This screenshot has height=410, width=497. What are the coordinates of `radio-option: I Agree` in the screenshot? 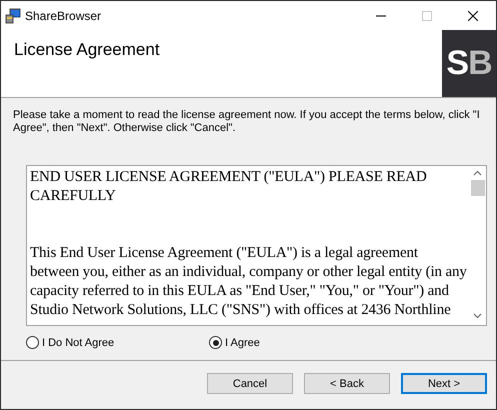 It's located at (269, 342).